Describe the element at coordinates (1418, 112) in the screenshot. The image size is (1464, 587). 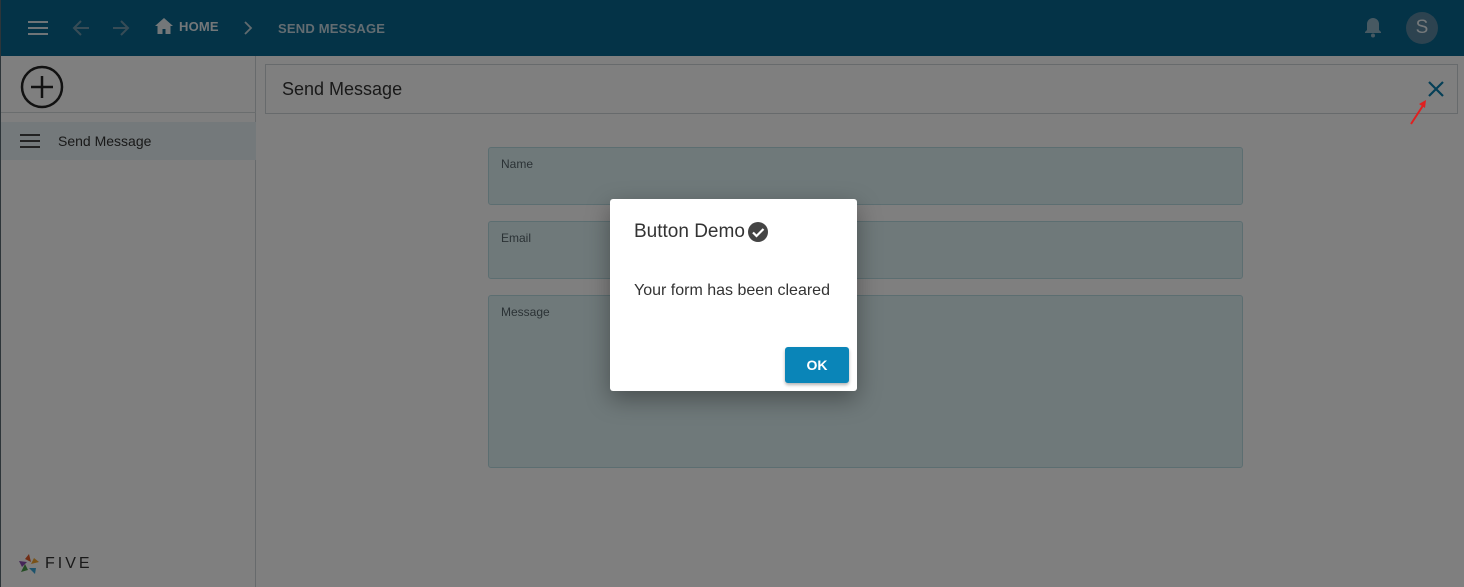
I see `annotation-arrow-icon` at that location.